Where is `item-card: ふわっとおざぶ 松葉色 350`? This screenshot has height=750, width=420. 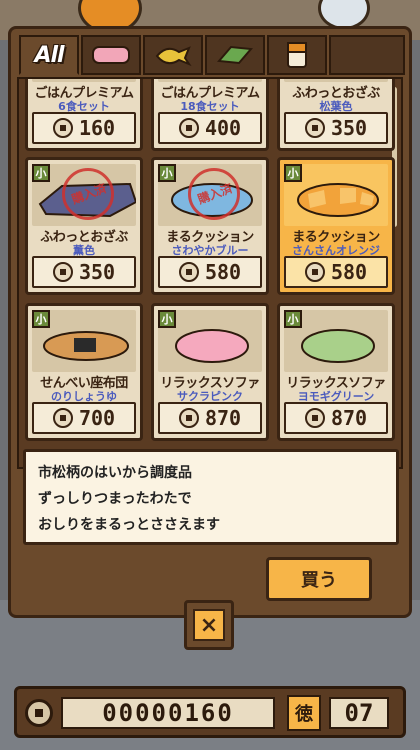
item-card: ふわっとおざぶ 松葉色 350 is located at coordinates (336, 115).